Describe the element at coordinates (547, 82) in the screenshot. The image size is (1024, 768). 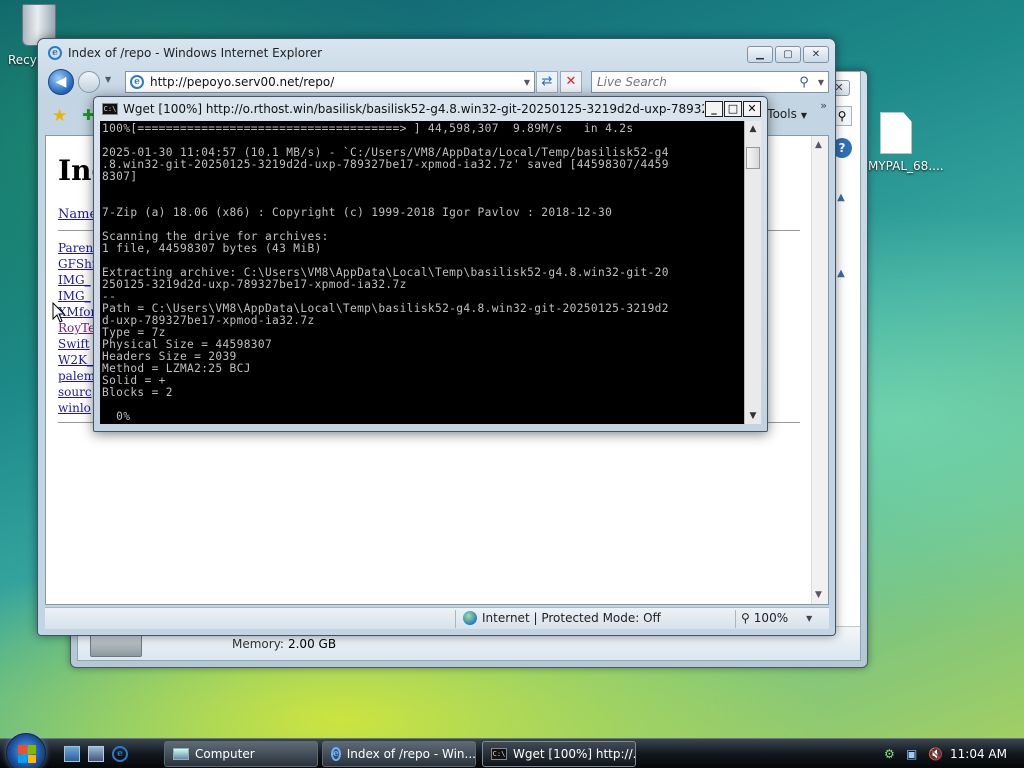
I see `refresh-button: ⇄` at that location.